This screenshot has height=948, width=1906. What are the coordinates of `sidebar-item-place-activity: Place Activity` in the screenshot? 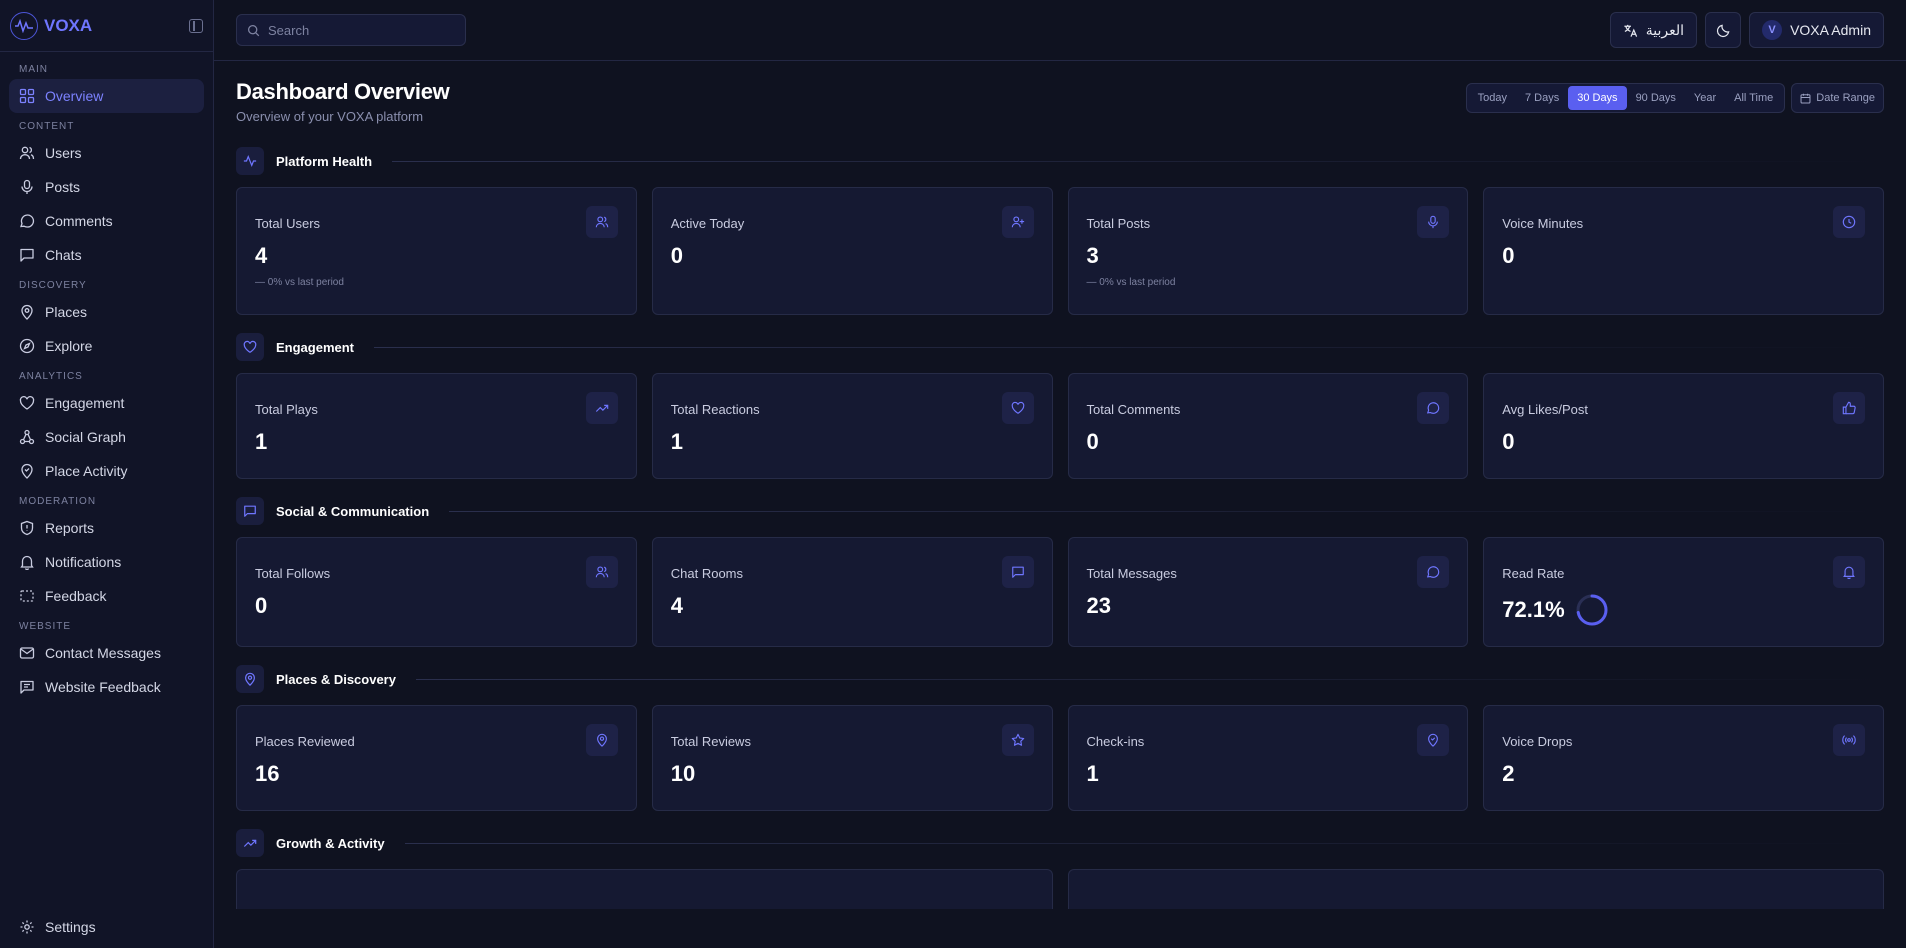 It's located at (106, 471).